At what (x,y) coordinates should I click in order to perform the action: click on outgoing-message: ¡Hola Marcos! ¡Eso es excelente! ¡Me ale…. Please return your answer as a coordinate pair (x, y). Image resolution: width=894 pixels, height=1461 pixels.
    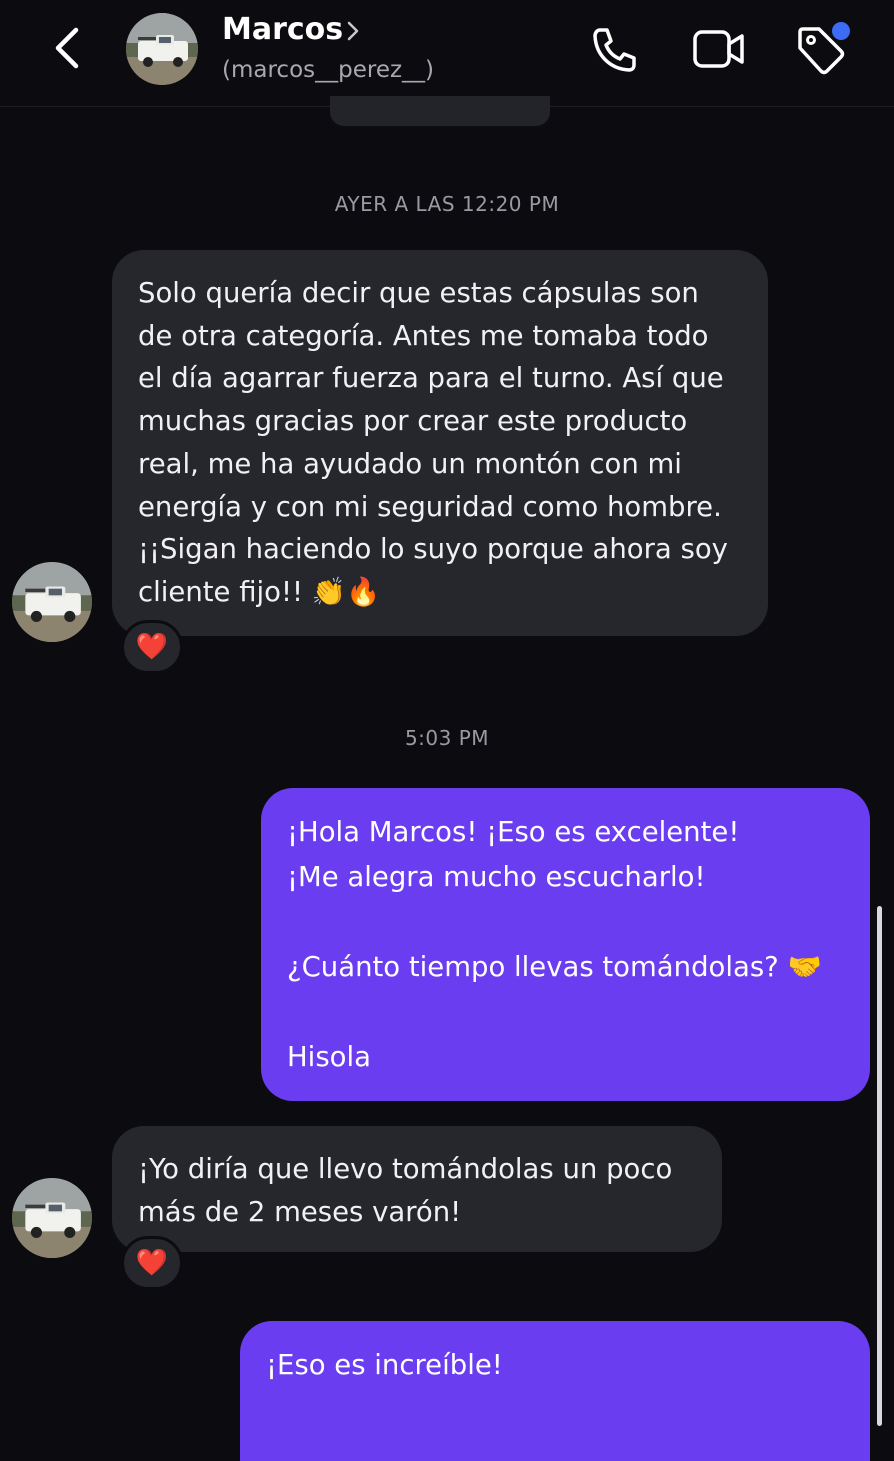
    Looking at the image, I should click on (565, 944).